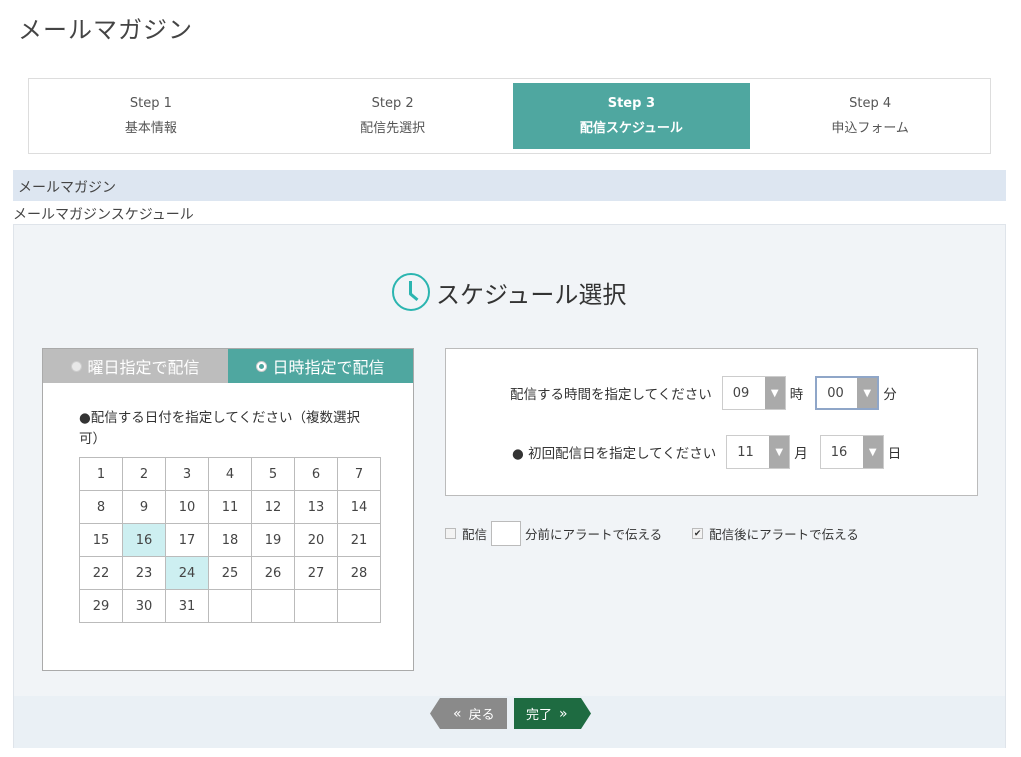  I want to click on calendar-day-23: 23, so click(144, 573).